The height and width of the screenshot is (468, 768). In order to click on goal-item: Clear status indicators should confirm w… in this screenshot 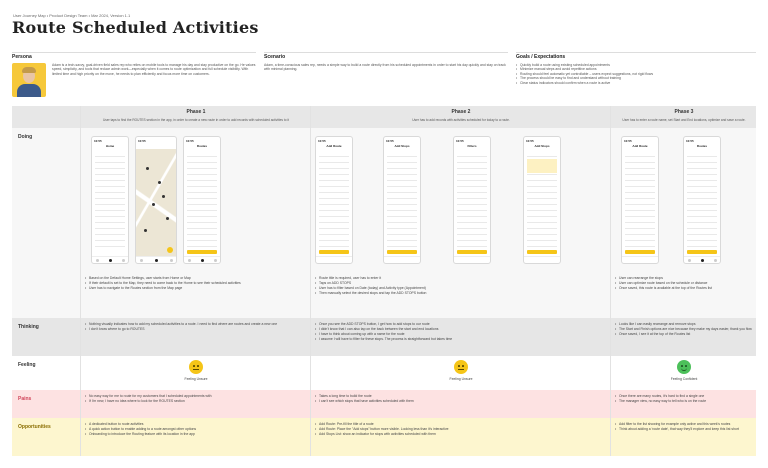, I will do `click(636, 83)`.